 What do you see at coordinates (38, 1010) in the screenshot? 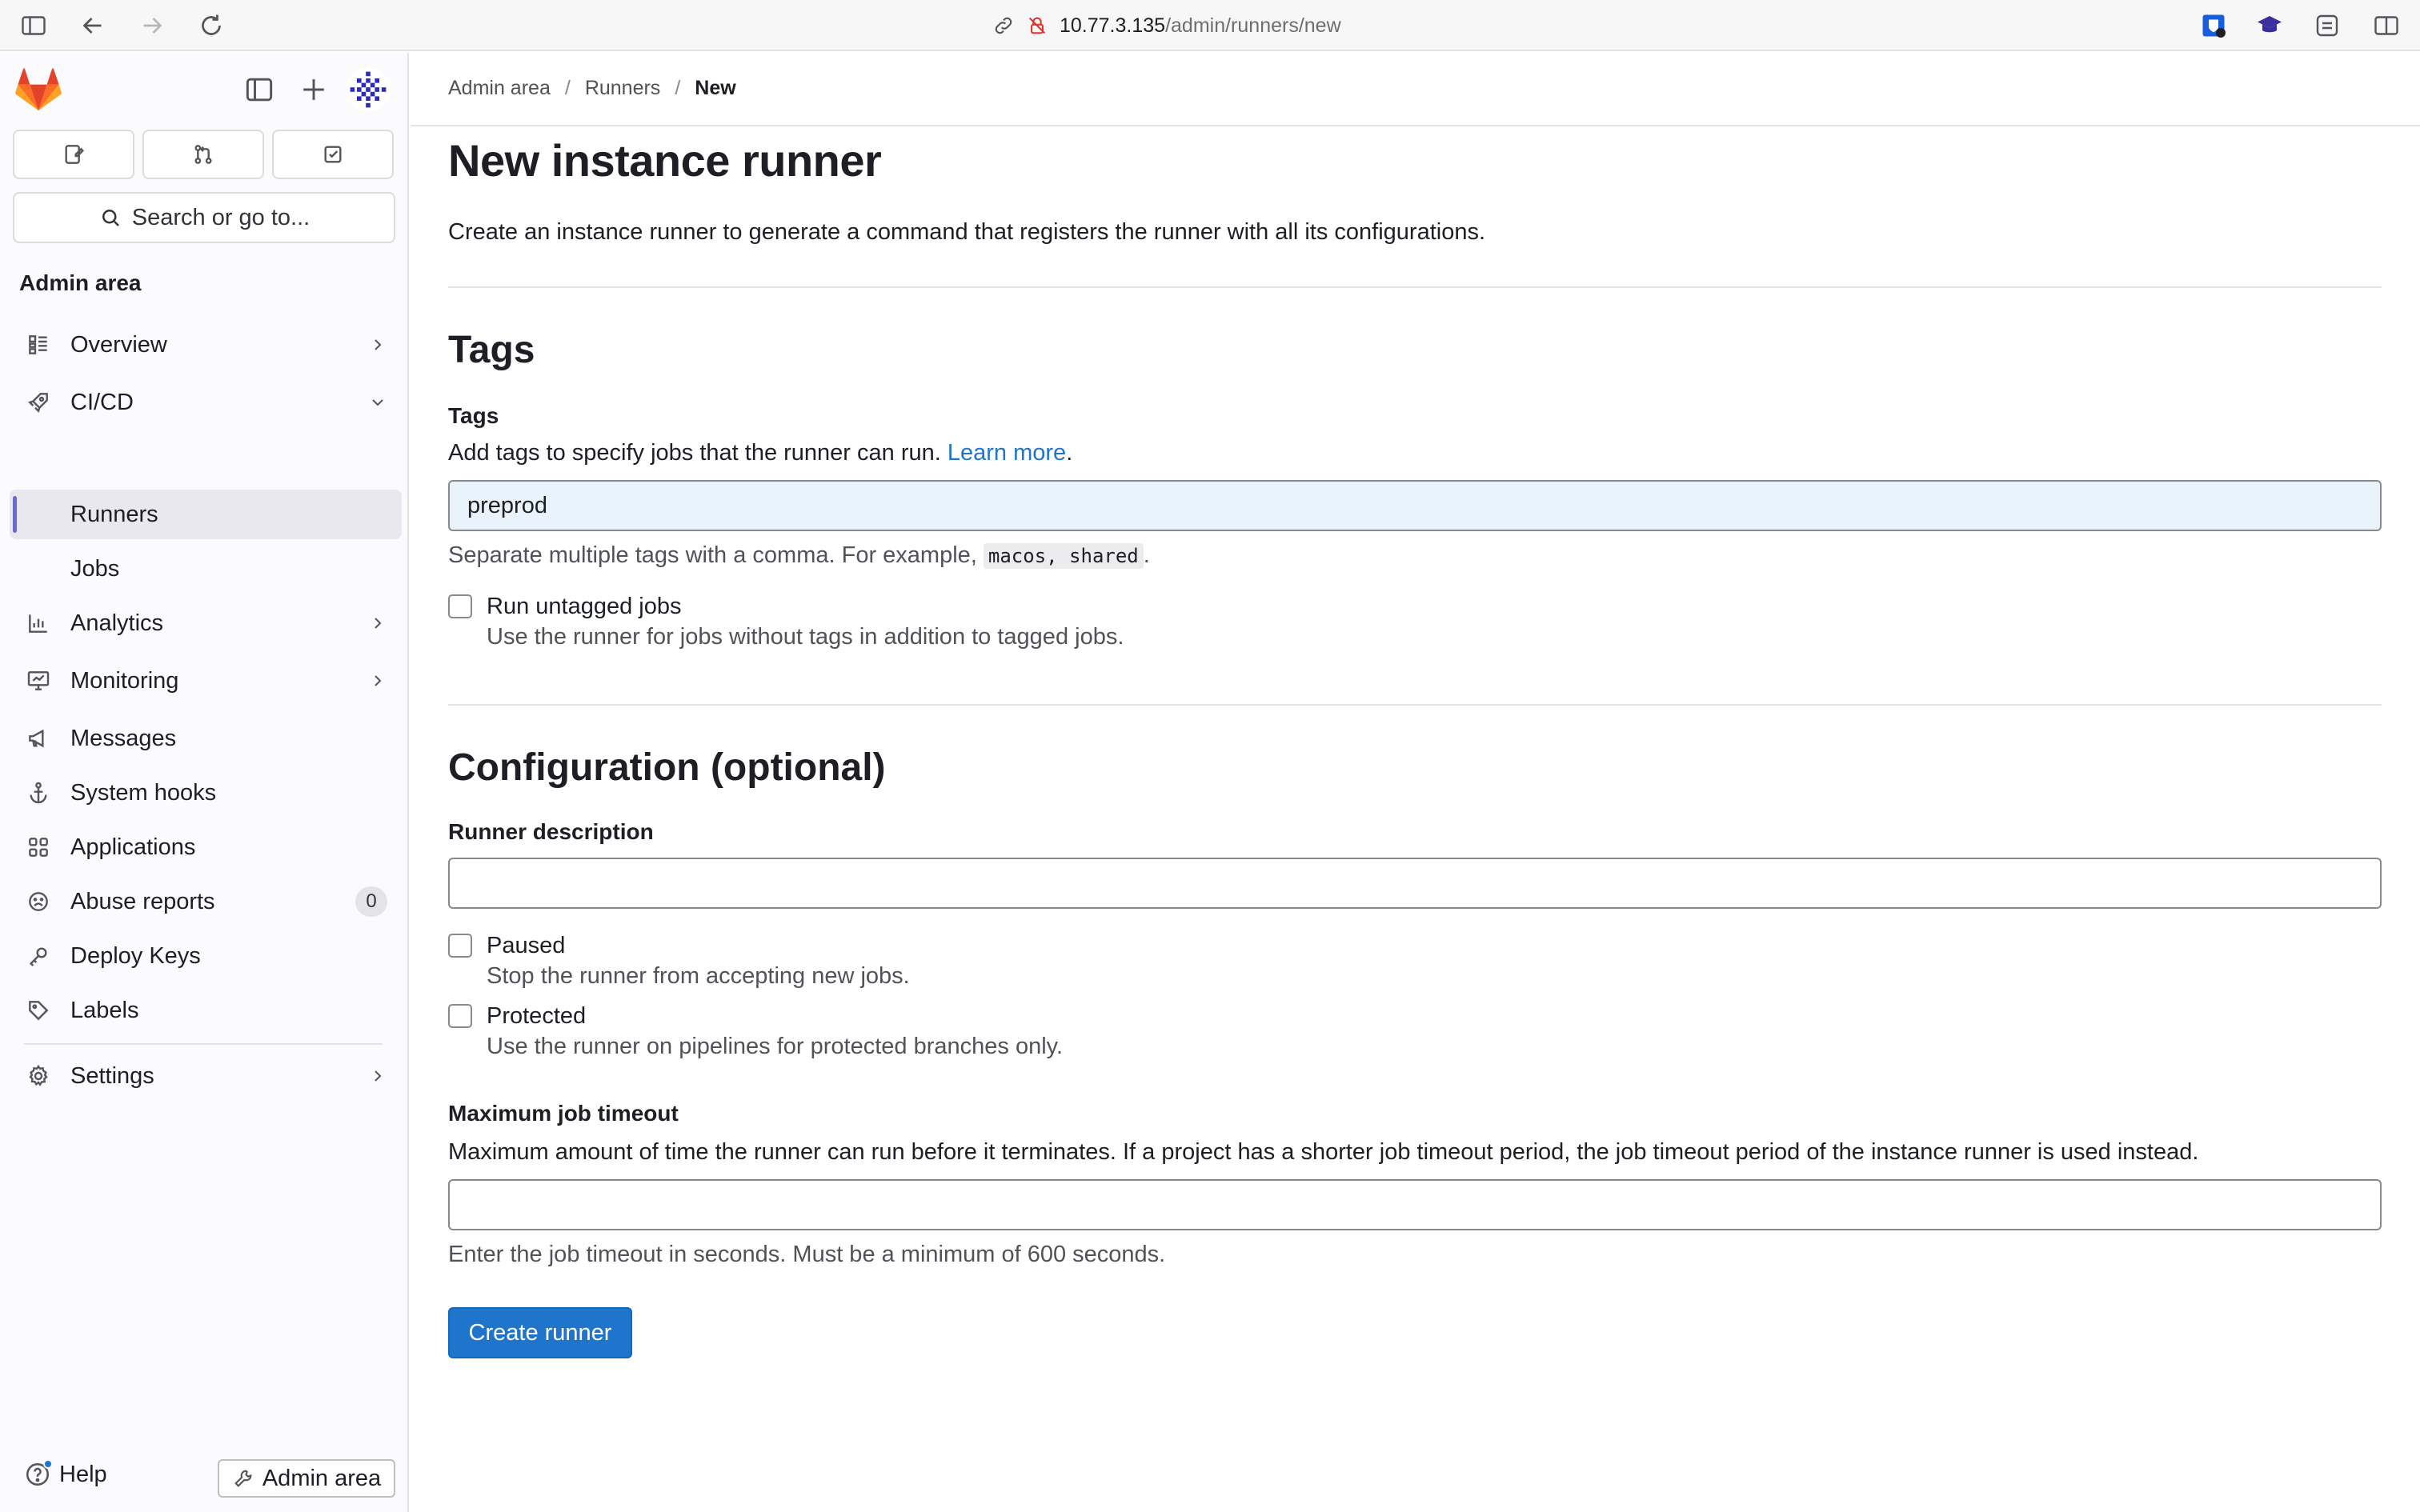
I see `label-icon` at bounding box center [38, 1010].